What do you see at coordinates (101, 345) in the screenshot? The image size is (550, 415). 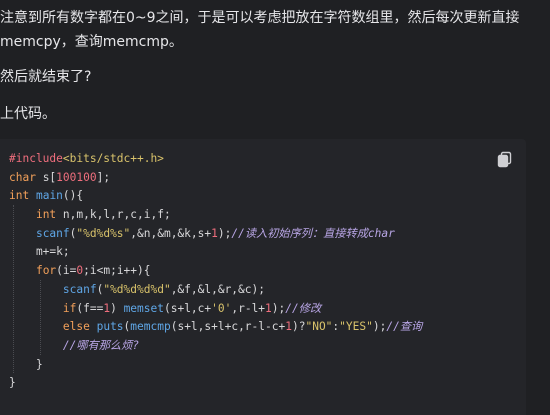 I see `code-token: //哪有那么烦?` at bounding box center [101, 345].